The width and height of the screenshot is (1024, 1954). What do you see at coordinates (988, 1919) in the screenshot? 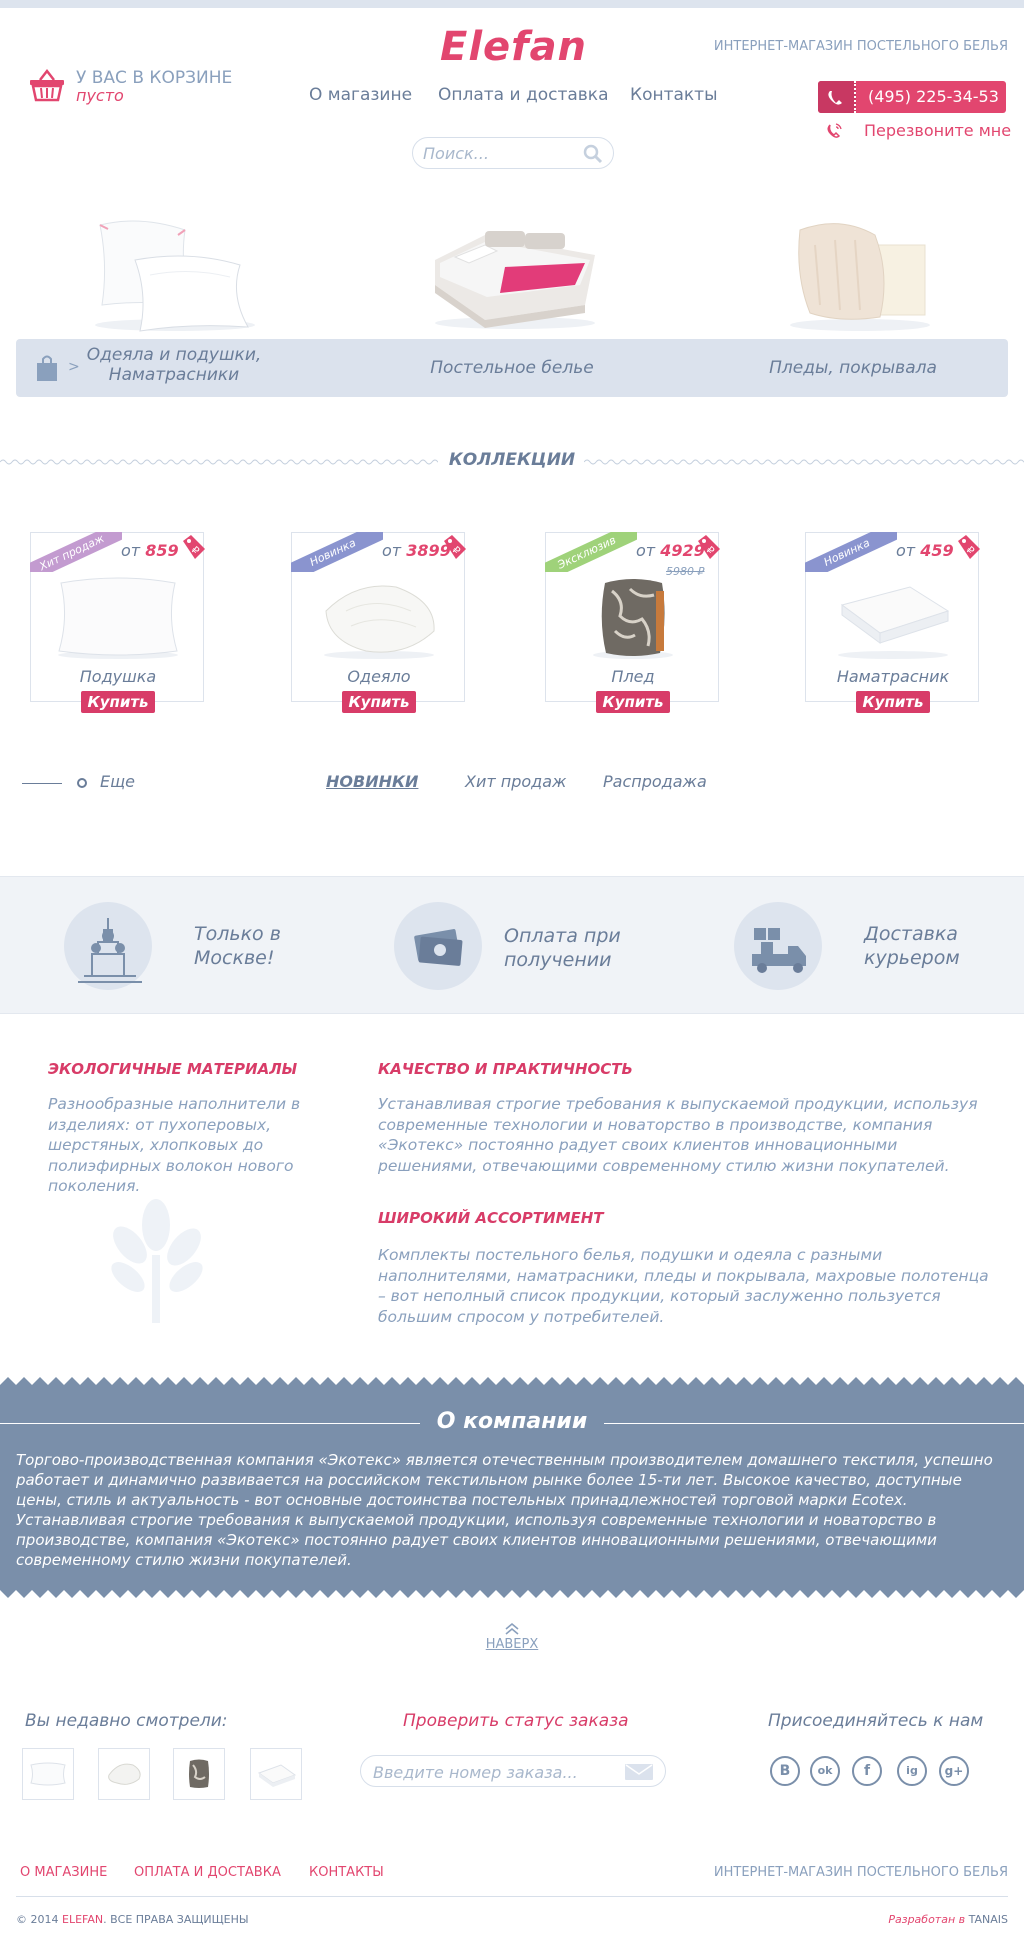
I see `developer-link: TANAIS` at bounding box center [988, 1919].